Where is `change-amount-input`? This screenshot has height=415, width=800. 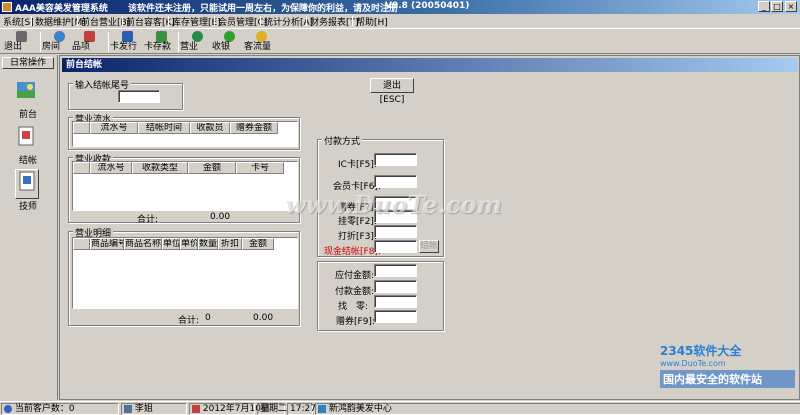 change-amount-input is located at coordinates (395, 301).